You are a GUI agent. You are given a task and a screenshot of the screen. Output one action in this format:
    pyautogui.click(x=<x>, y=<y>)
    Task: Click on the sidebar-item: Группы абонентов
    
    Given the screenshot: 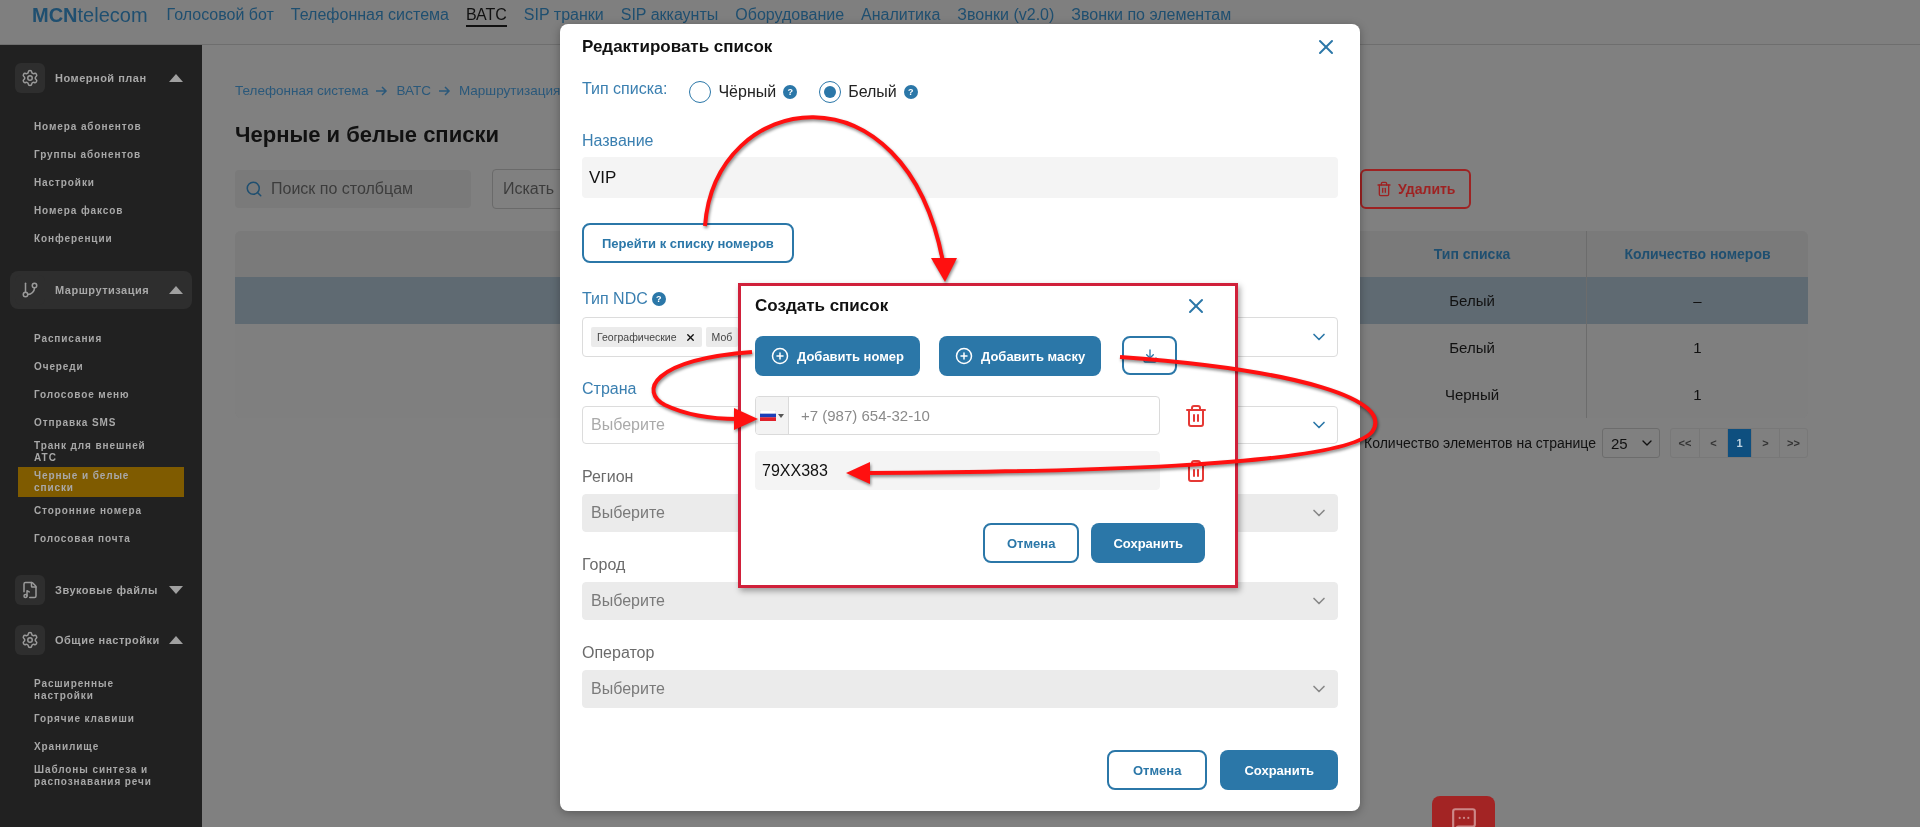 What is the action you would take?
    pyautogui.click(x=101, y=155)
    